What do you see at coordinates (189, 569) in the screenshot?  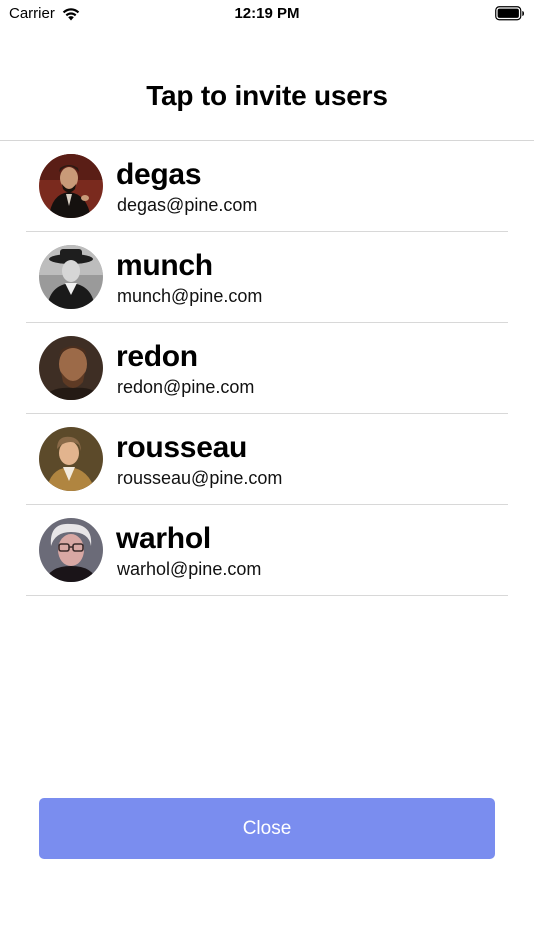 I see `user-email: warhol@pine.com` at bounding box center [189, 569].